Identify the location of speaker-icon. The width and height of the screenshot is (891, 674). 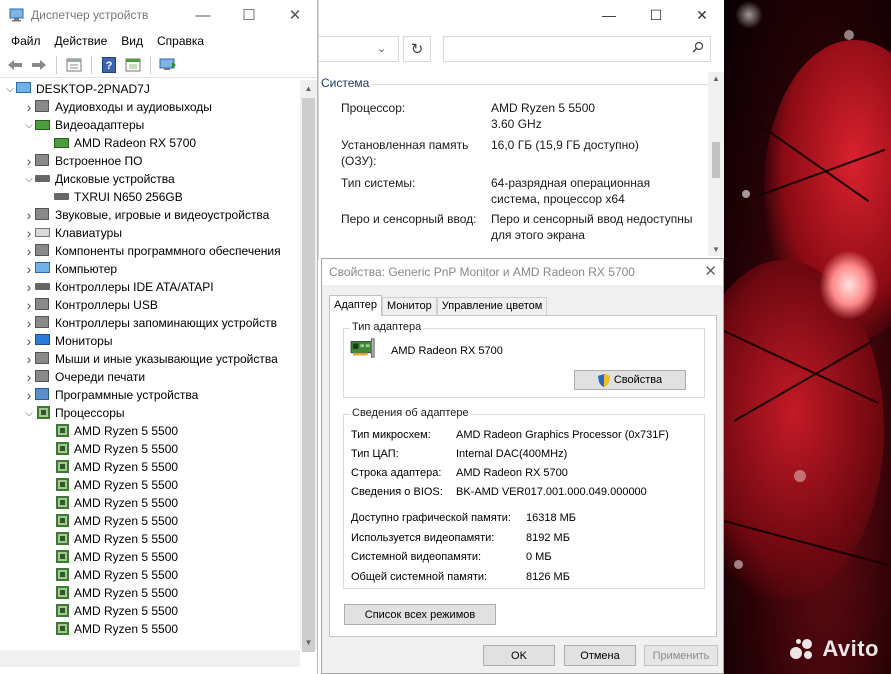
(43, 215).